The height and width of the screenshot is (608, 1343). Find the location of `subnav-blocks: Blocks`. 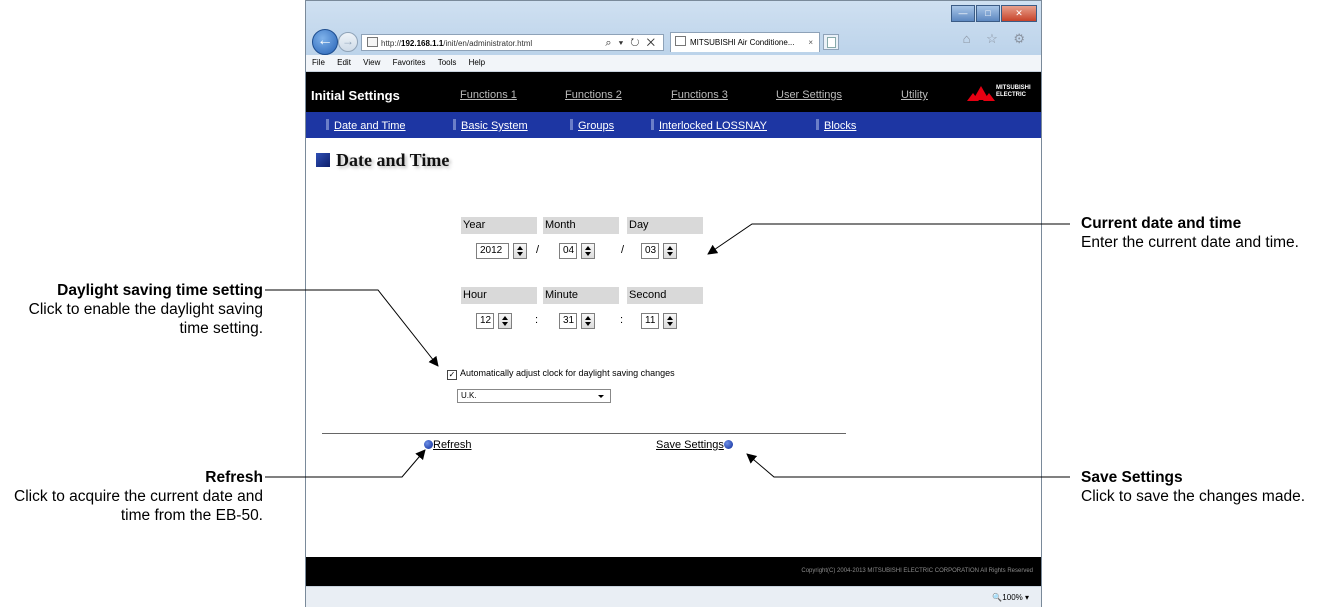

subnav-blocks: Blocks is located at coordinates (836, 125).